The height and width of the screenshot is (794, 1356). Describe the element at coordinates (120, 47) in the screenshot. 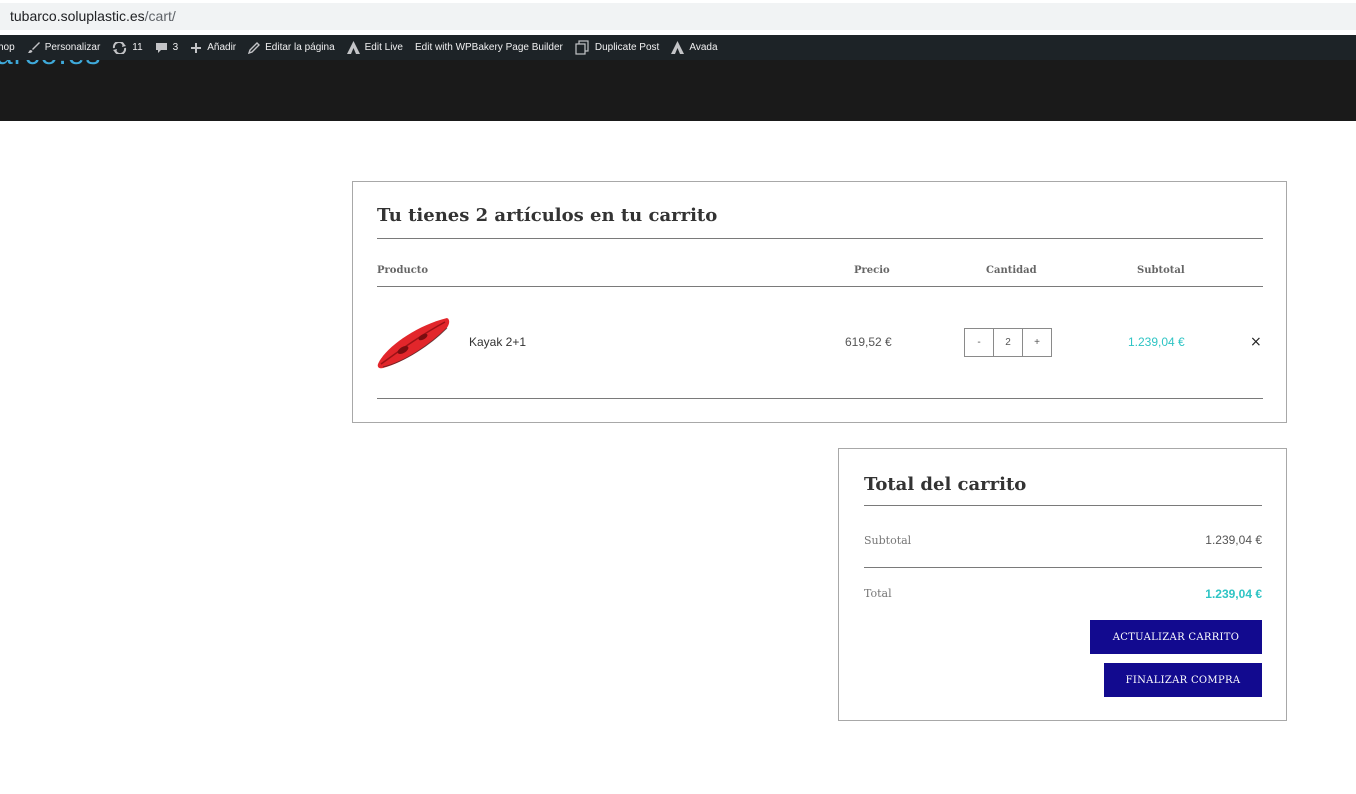

I see `refresh-icon` at that location.